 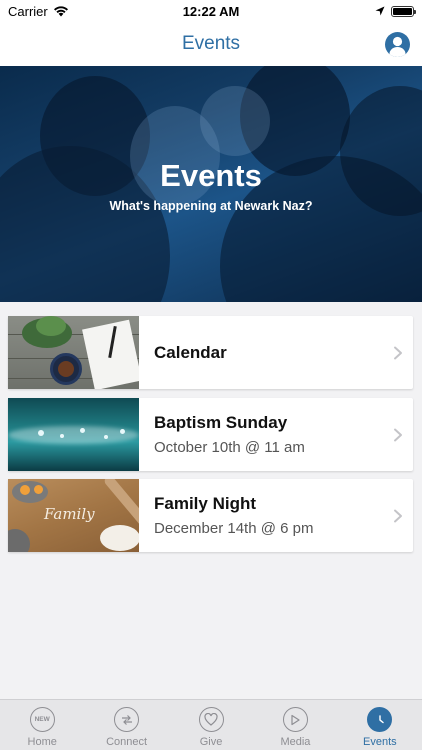 I want to click on clock-icon, so click(x=380, y=719).